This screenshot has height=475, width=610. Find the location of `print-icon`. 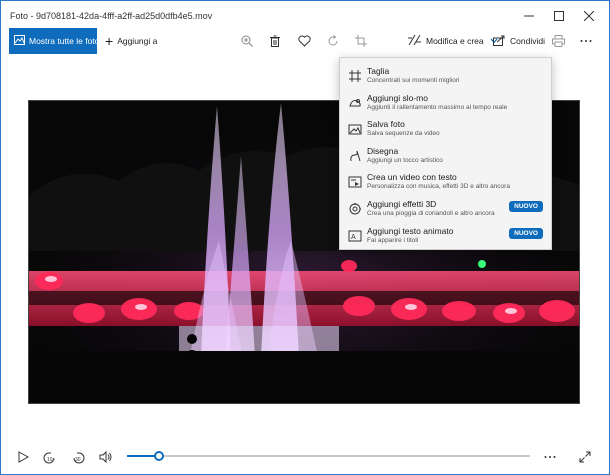

print-icon is located at coordinates (558, 41).